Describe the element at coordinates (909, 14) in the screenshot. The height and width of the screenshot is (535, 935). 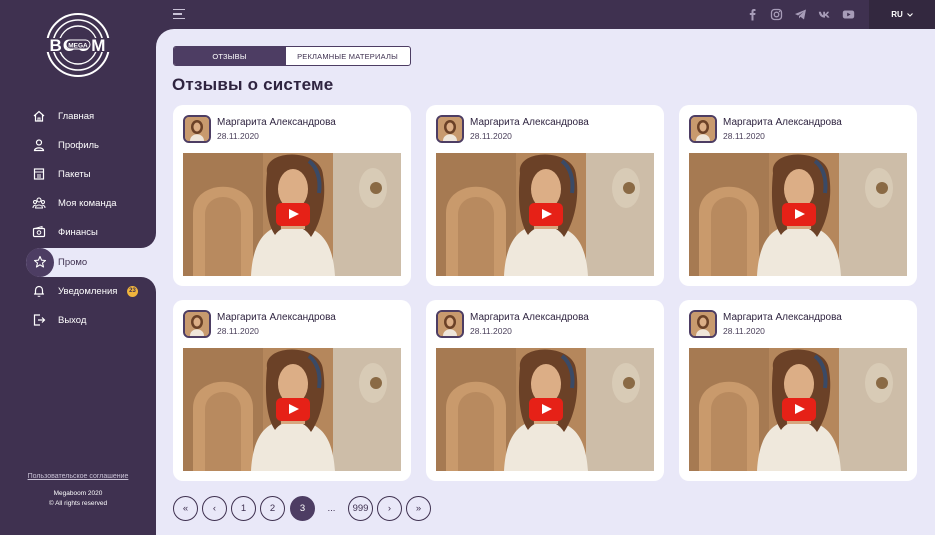
I see `chevron-down-icon` at that location.